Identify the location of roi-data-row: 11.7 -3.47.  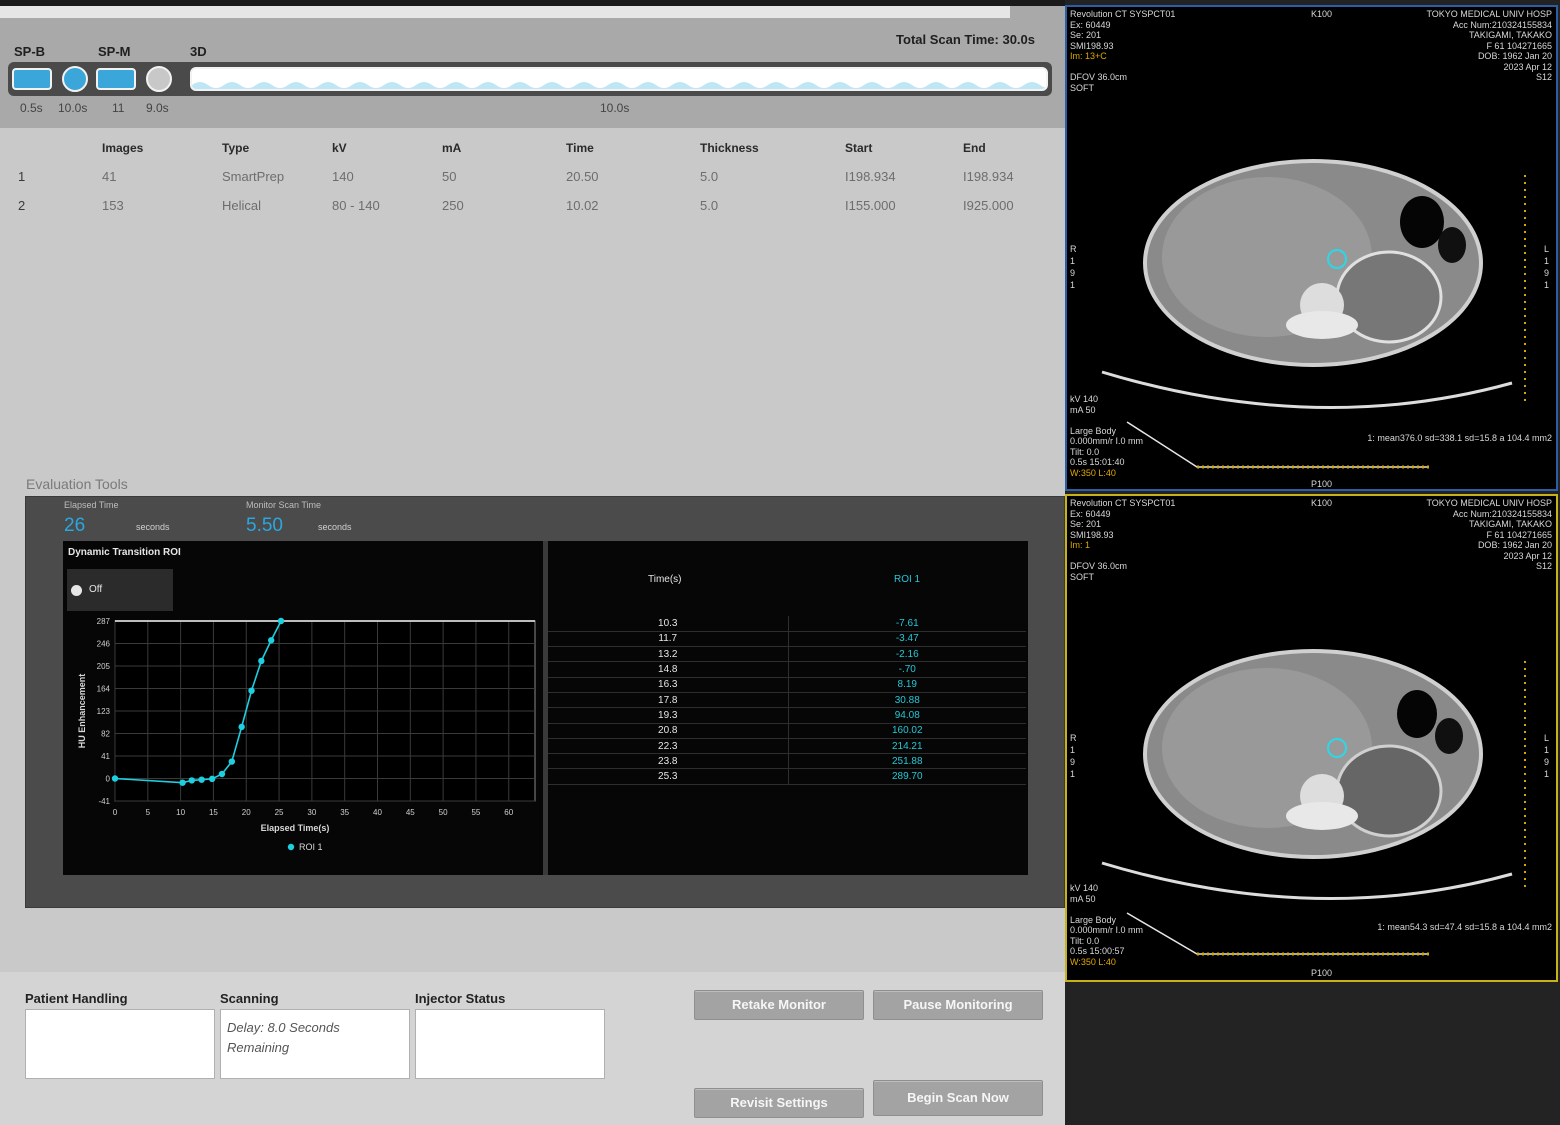
(787, 639).